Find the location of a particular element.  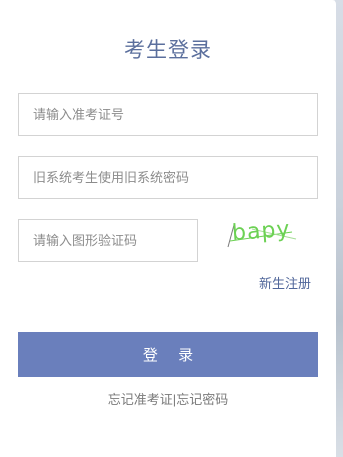

forgot-password-link: 忘记密码 is located at coordinates (202, 399).